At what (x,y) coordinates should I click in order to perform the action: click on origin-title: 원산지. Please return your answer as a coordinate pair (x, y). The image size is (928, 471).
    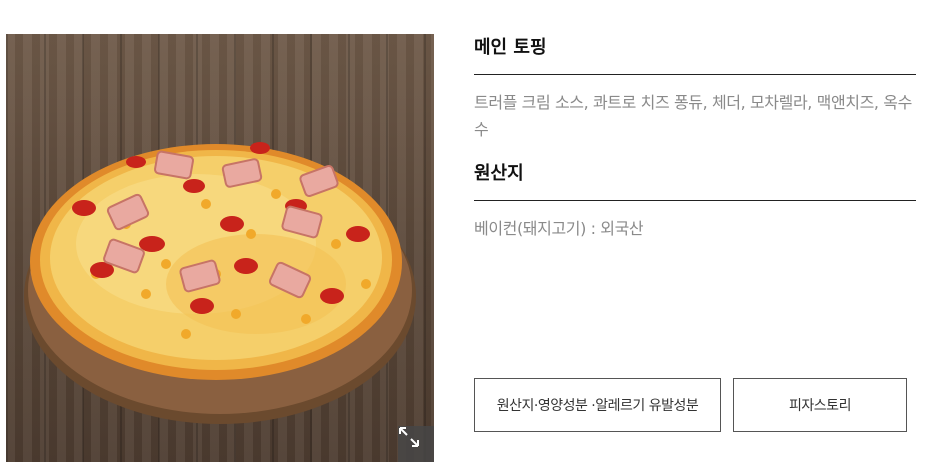
    Looking at the image, I should click on (695, 180).